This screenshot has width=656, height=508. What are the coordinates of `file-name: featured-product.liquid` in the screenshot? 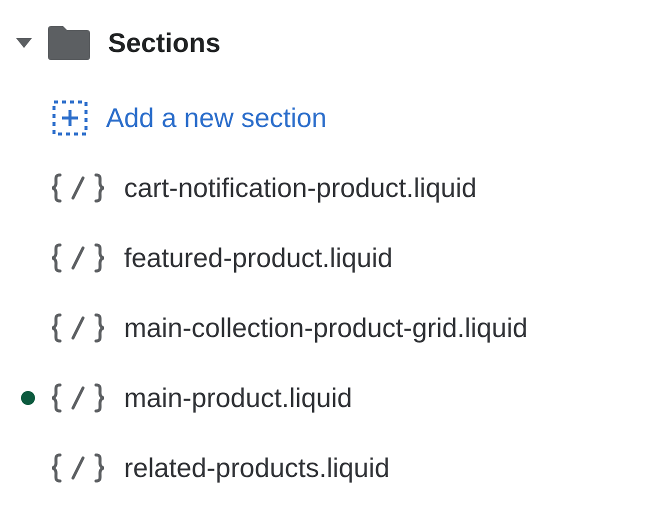 It's located at (258, 258).